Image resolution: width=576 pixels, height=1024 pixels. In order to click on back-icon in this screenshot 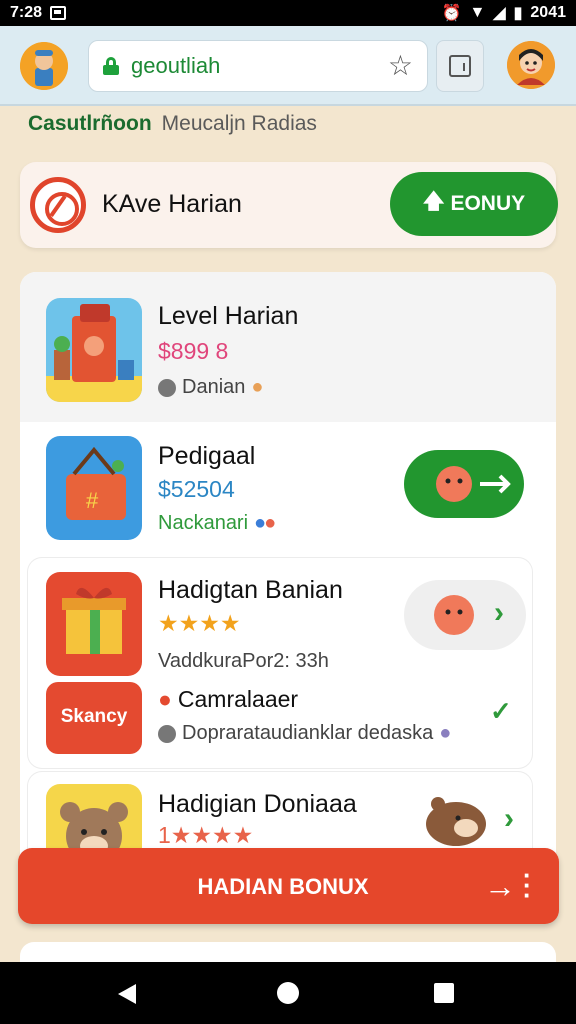, I will do `click(127, 994)`.